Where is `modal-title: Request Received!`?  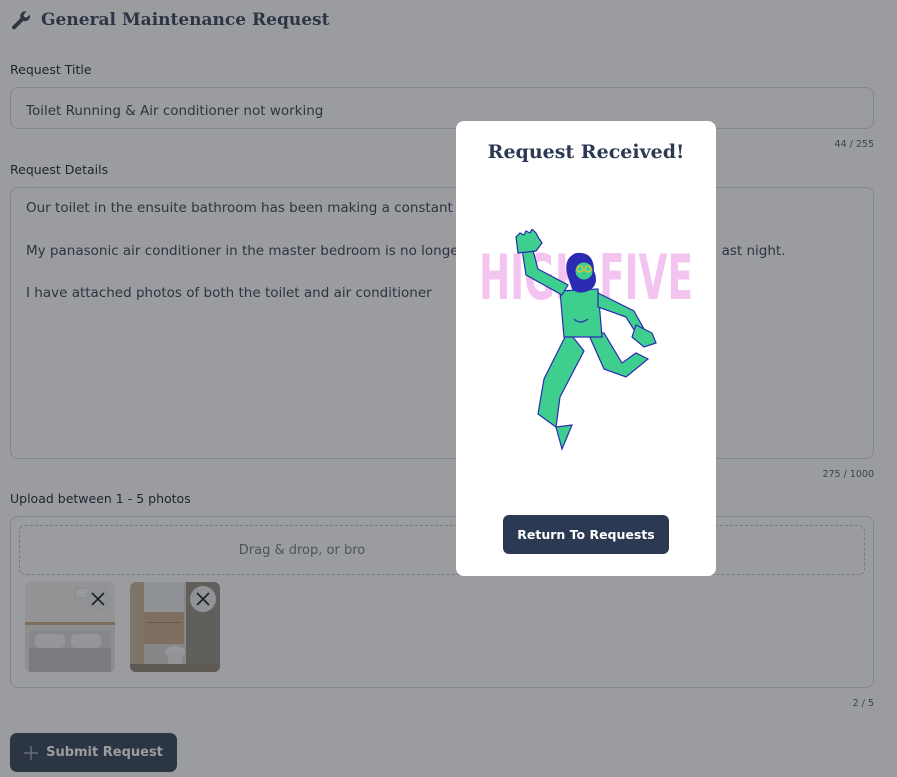
modal-title: Request Received! is located at coordinates (586, 152).